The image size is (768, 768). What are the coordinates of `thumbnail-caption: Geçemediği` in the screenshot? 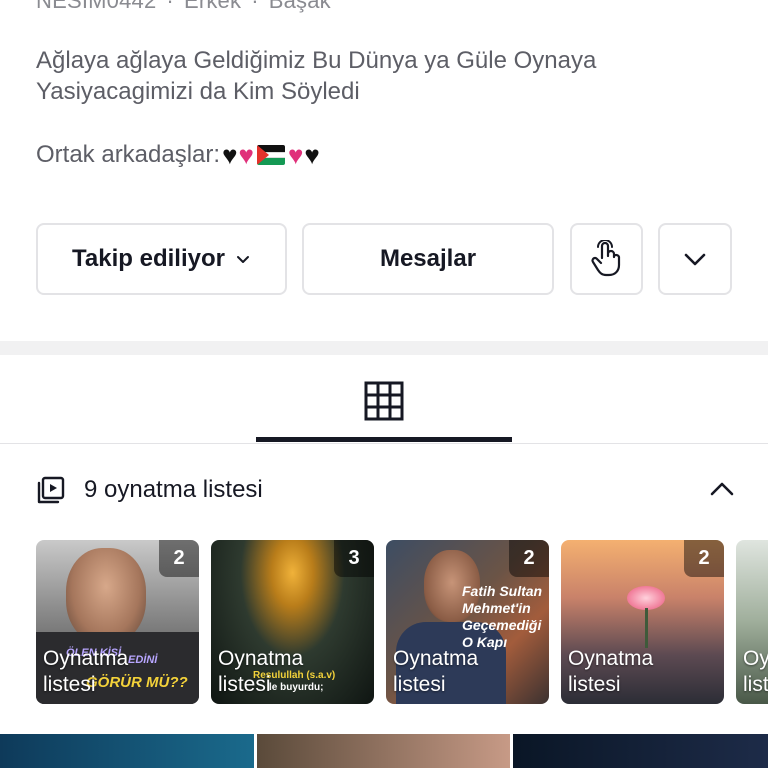 It's located at (502, 625).